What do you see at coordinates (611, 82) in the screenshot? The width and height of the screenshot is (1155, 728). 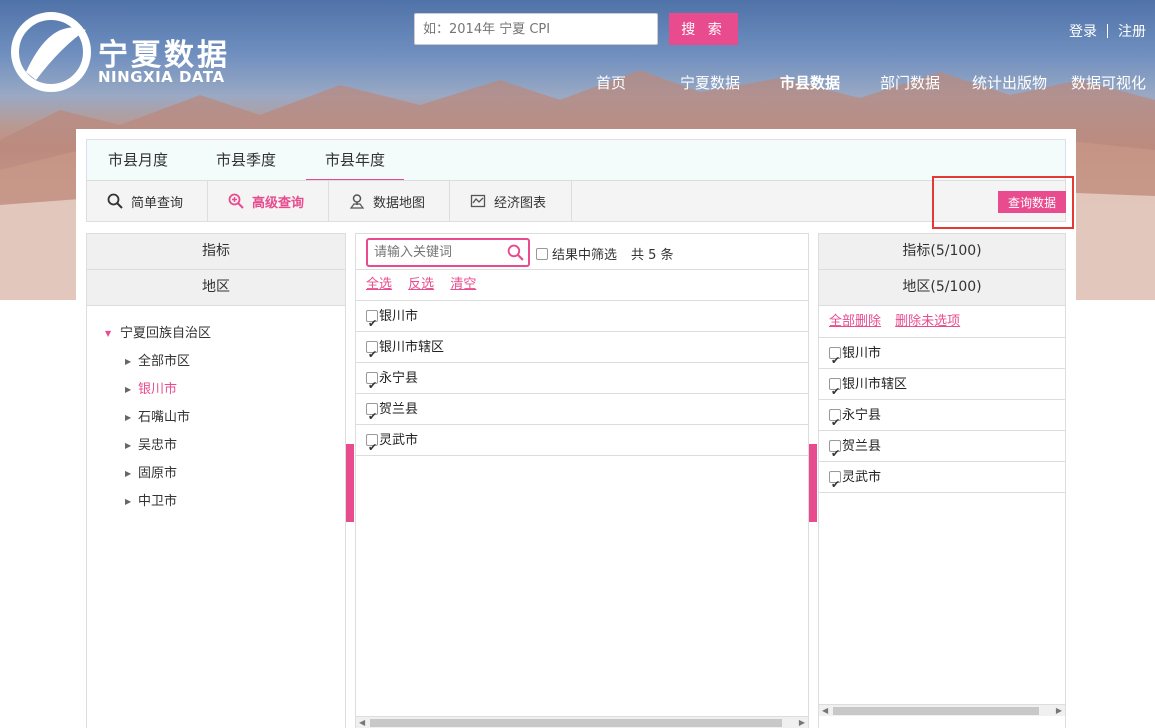 I see `nav-home: 首页` at bounding box center [611, 82].